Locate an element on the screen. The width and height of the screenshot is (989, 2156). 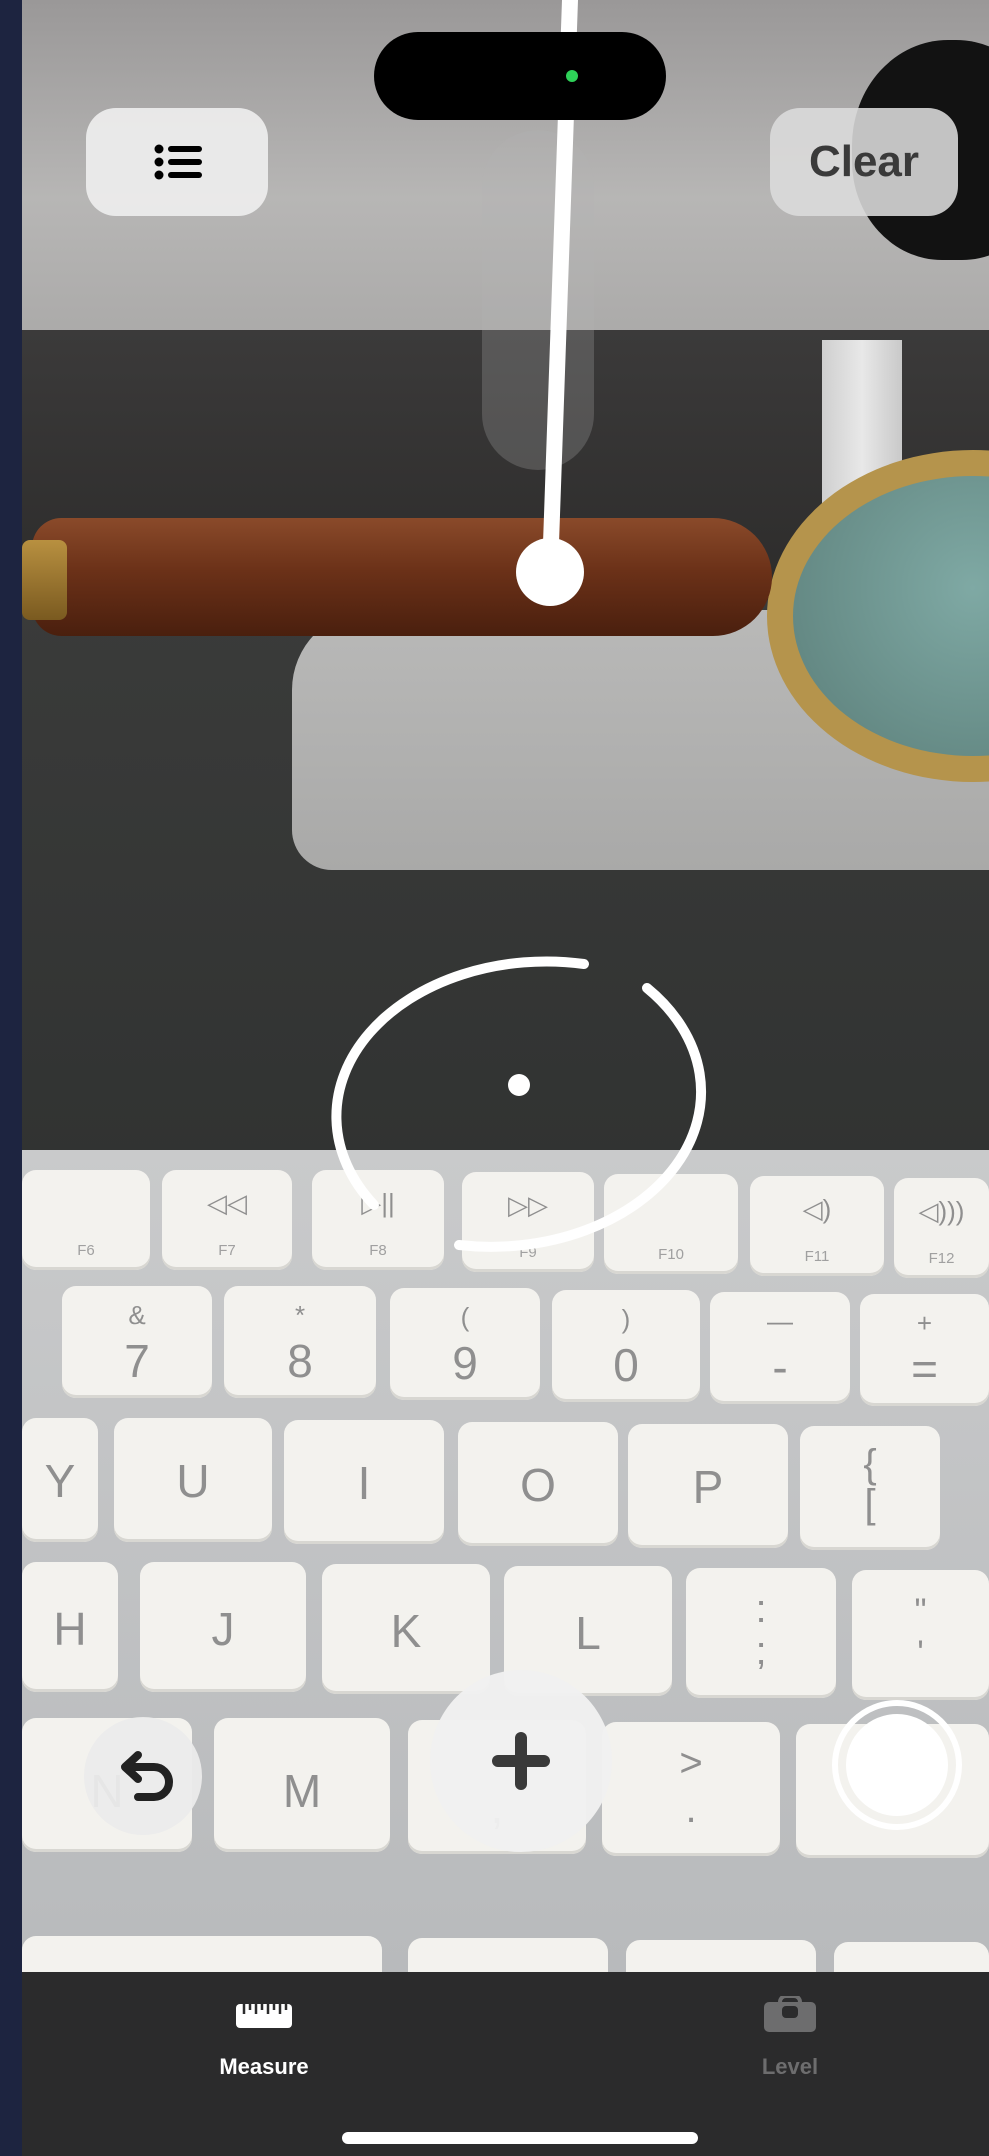
undo-button is located at coordinates (143, 1776).